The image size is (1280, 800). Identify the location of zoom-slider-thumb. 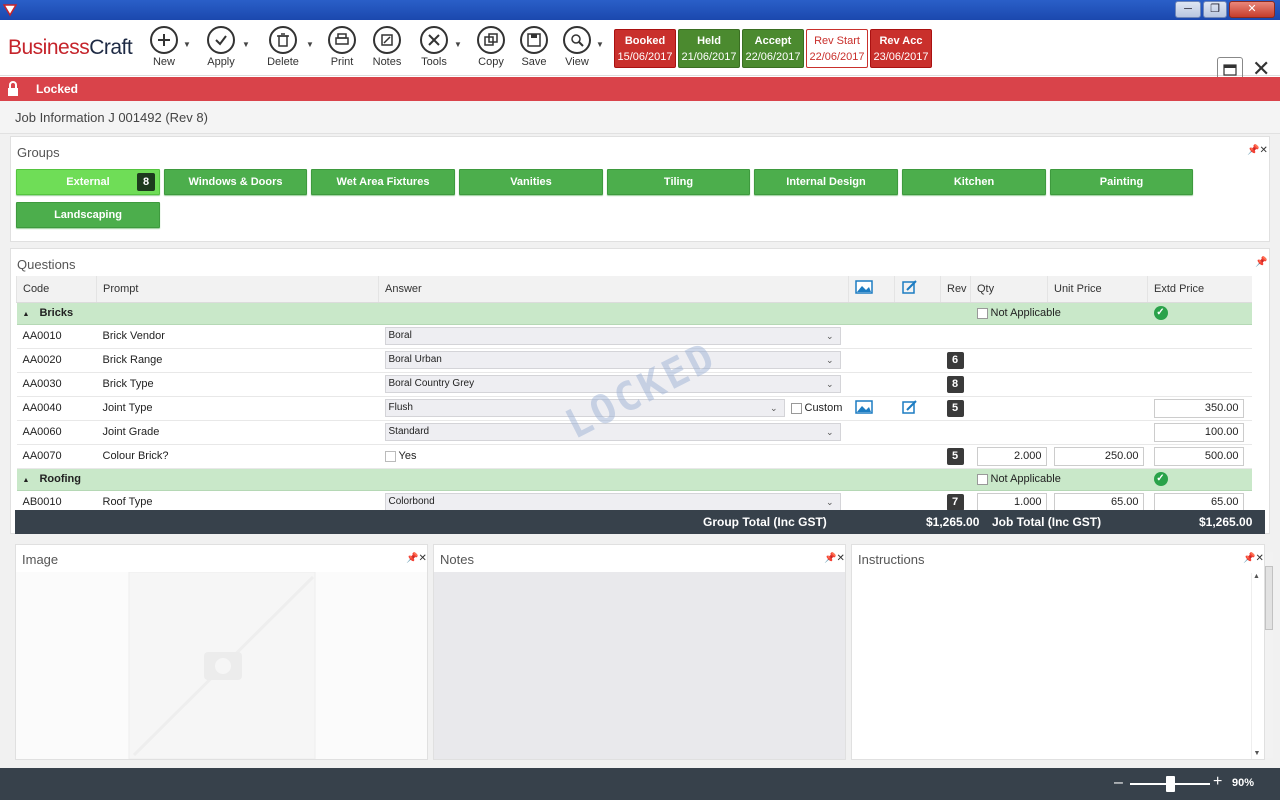
(1170, 784).